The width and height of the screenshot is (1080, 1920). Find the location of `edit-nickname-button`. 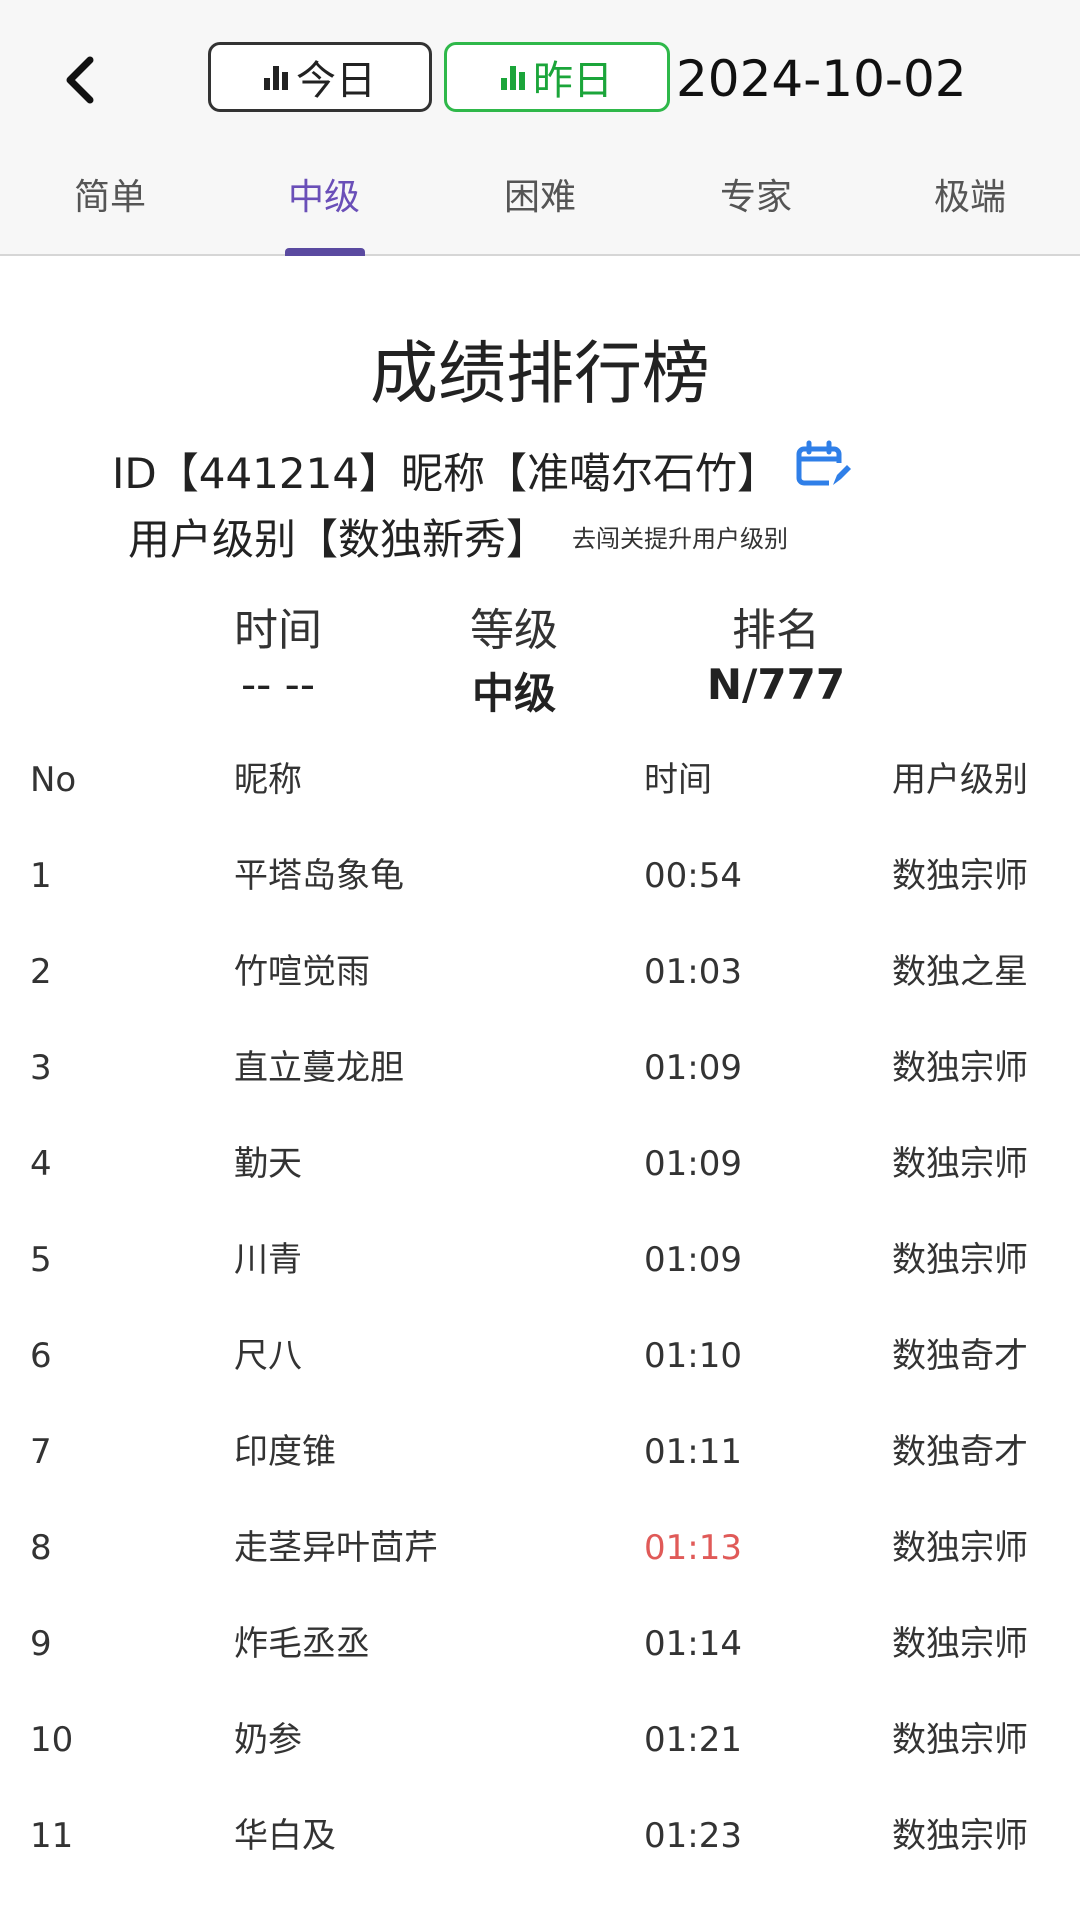

edit-nickname-button is located at coordinates (823, 470).